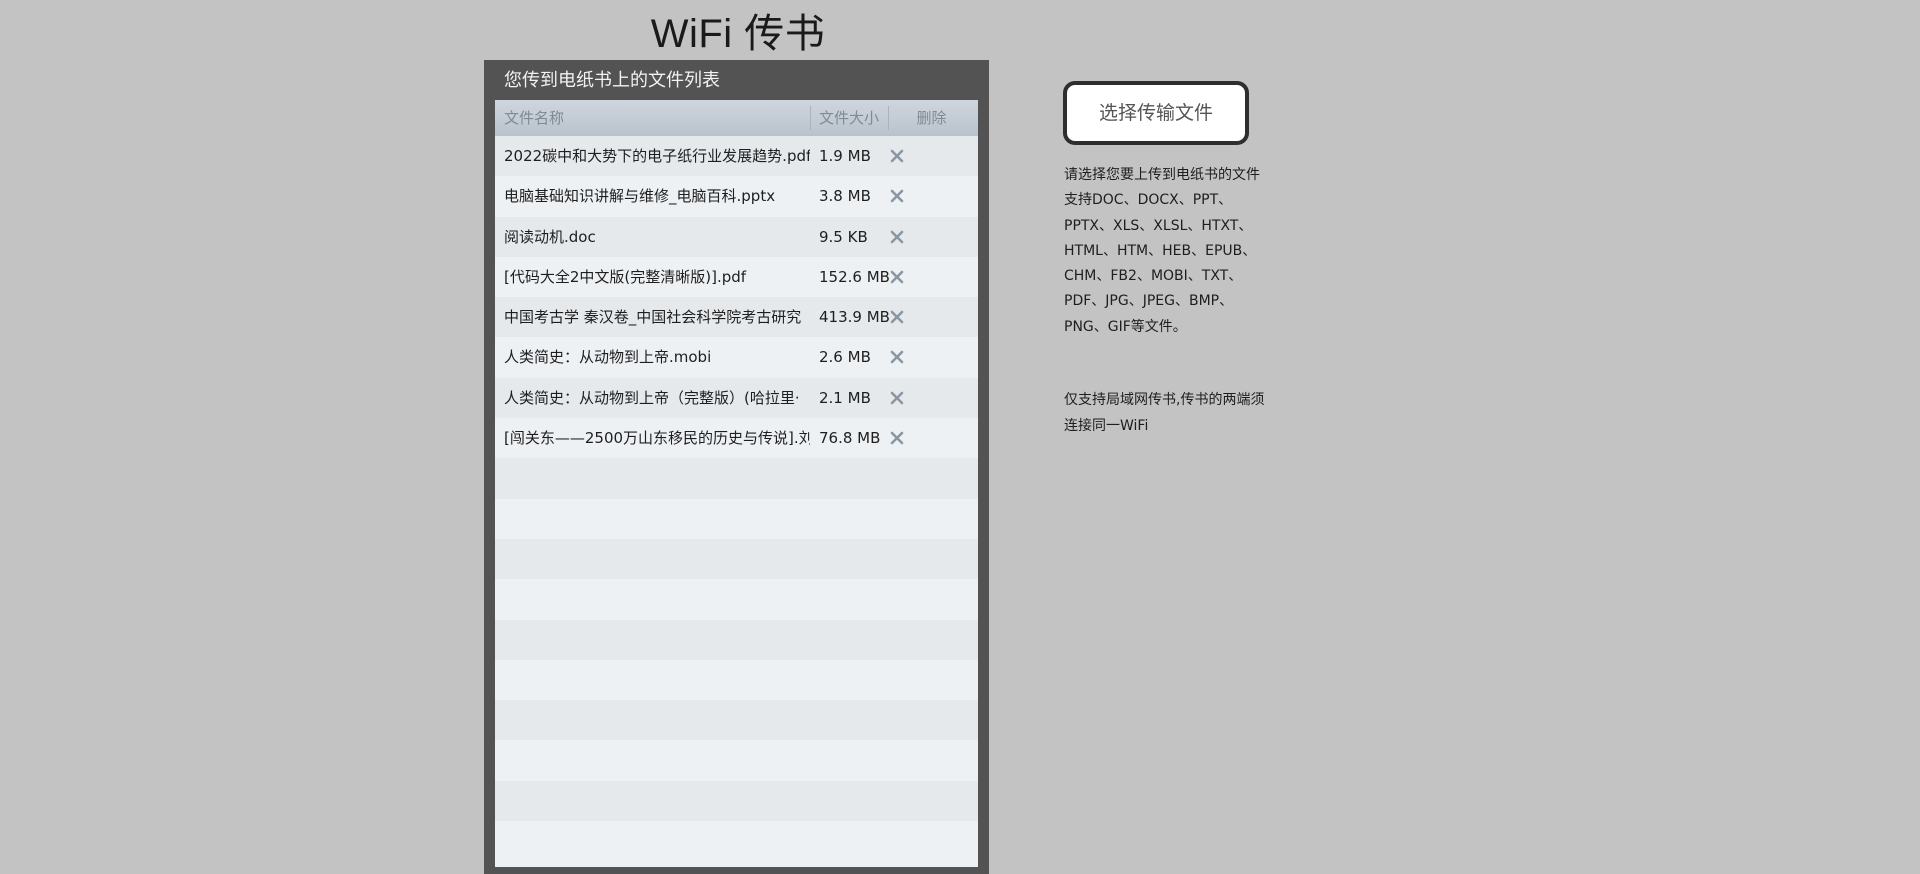 The image size is (1920, 874). I want to click on file-size: 76.8 MB, so click(850, 438).